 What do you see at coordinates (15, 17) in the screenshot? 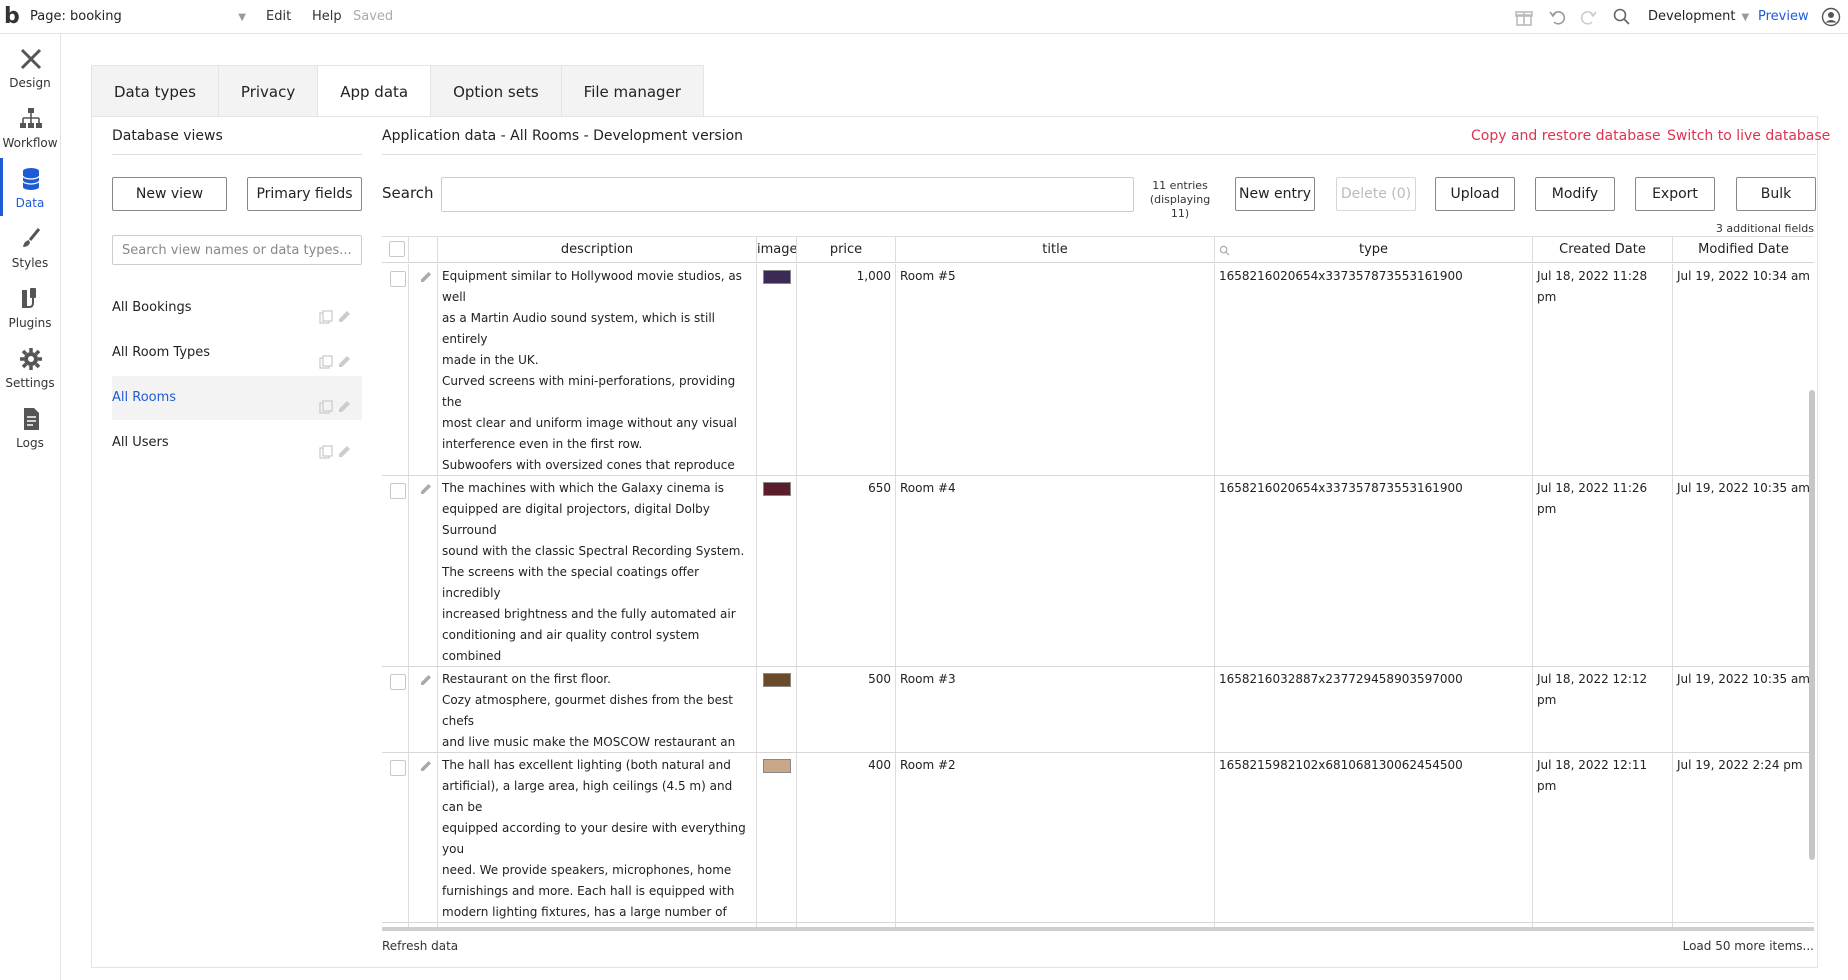
I see `bubble-logo: b` at bounding box center [15, 17].